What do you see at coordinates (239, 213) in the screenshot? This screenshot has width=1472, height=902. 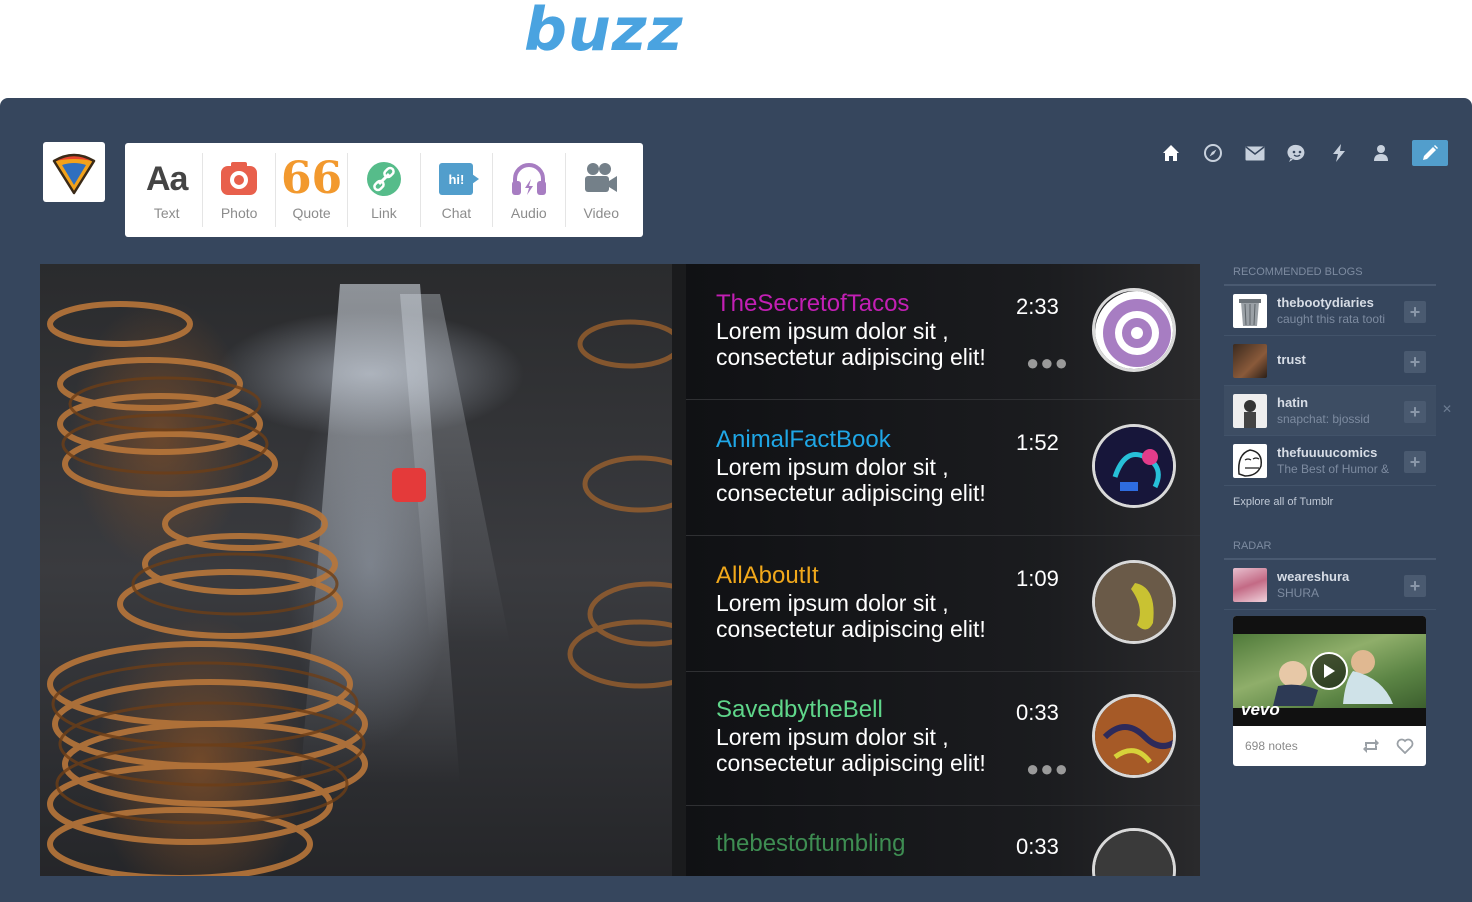 I see `post-type-label: Photo` at bounding box center [239, 213].